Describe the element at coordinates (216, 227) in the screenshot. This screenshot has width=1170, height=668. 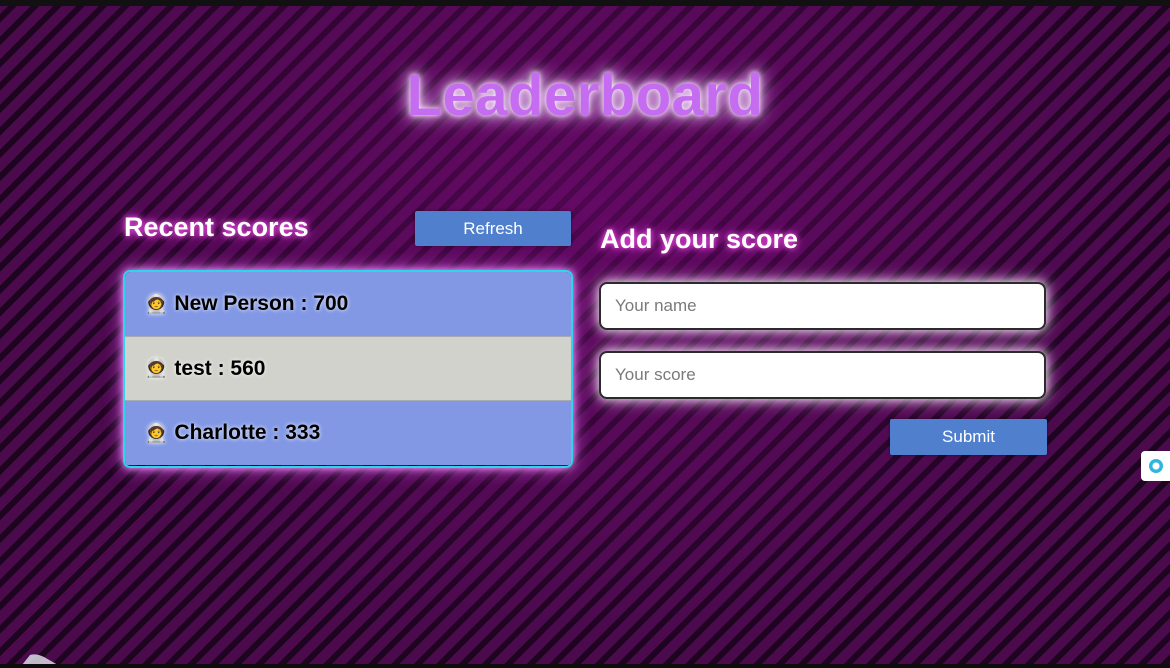
I see `recent-scores-heading: Recent scores` at that location.